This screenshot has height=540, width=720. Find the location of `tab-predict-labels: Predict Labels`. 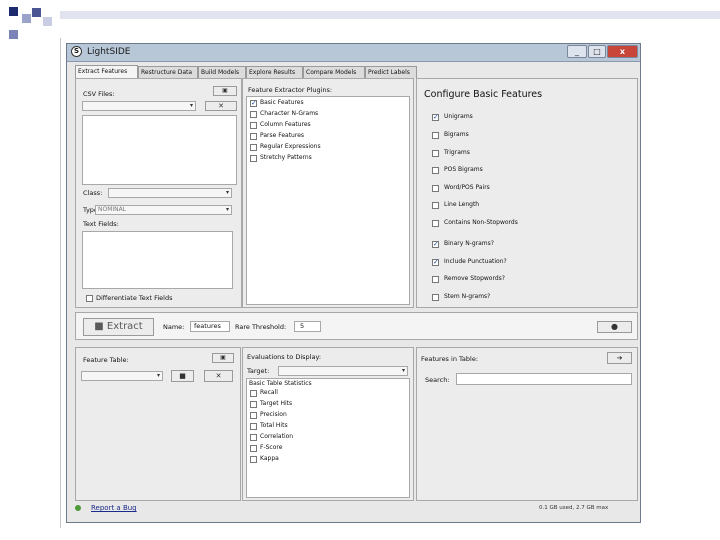

tab-predict-labels: Predict Labels is located at coordinates (391, 72).